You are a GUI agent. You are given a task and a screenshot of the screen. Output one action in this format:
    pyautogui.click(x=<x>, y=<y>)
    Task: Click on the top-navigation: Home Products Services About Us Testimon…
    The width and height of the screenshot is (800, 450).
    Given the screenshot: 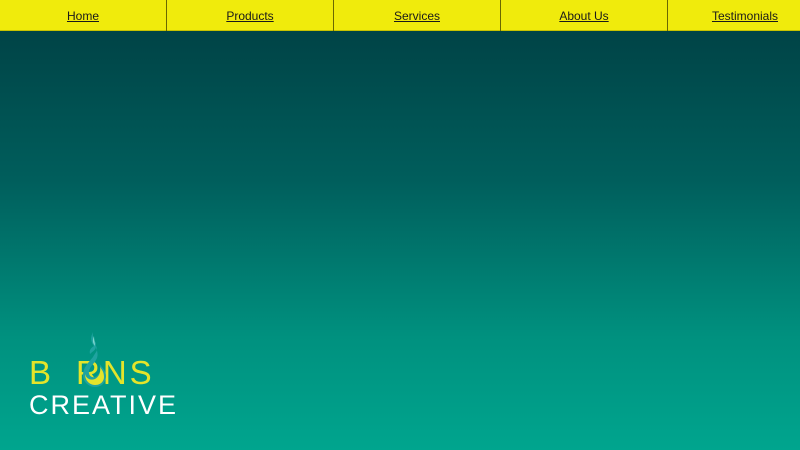 What is the action you would take?
    pyautogui.click(x=400, y=15)
    